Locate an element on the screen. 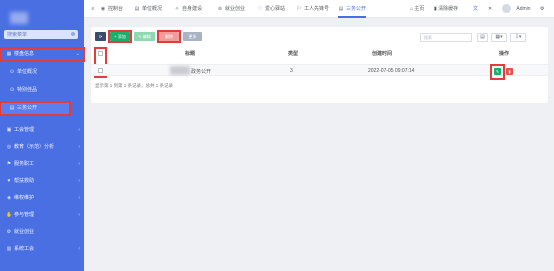 The image size is (554, 271). row-edit-button: ✎ is located at coordinates (497, 71).